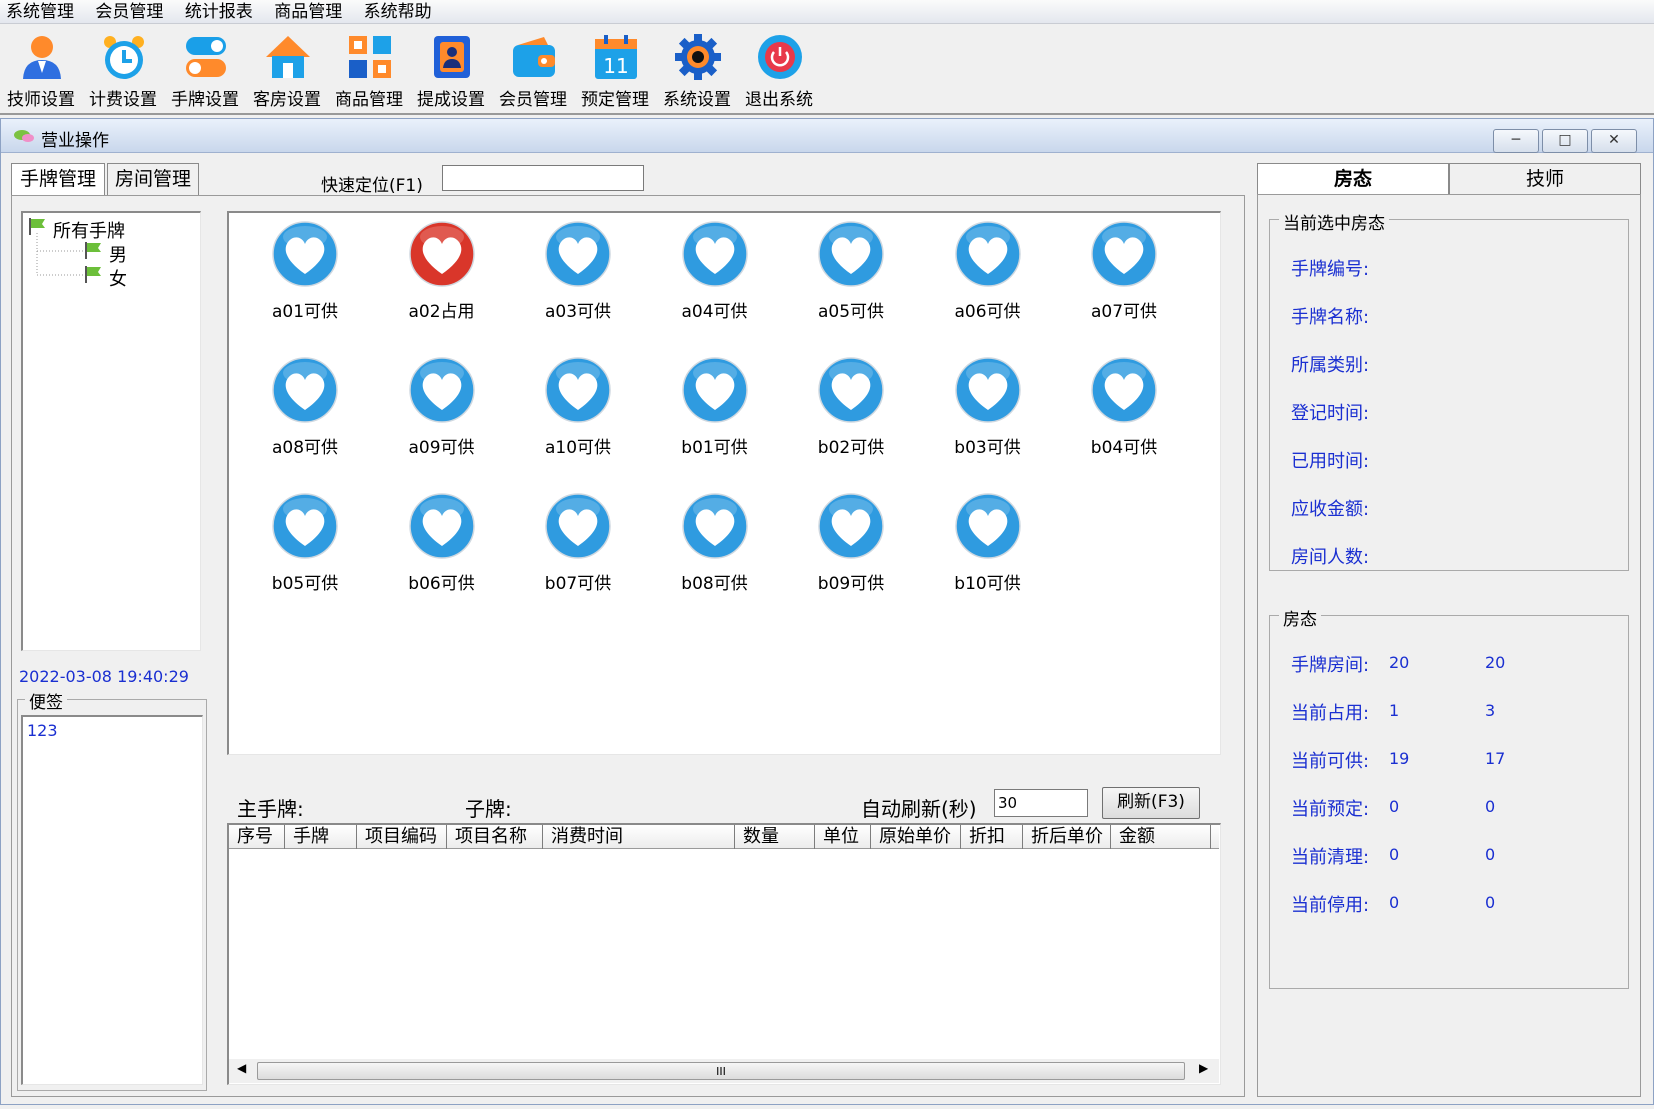 This screenshot has height=1109, width=1654. Describe the element at coordinates (451, 70) in the screenshot. I see `toolbar-commission-button: 提成设置` at that location.